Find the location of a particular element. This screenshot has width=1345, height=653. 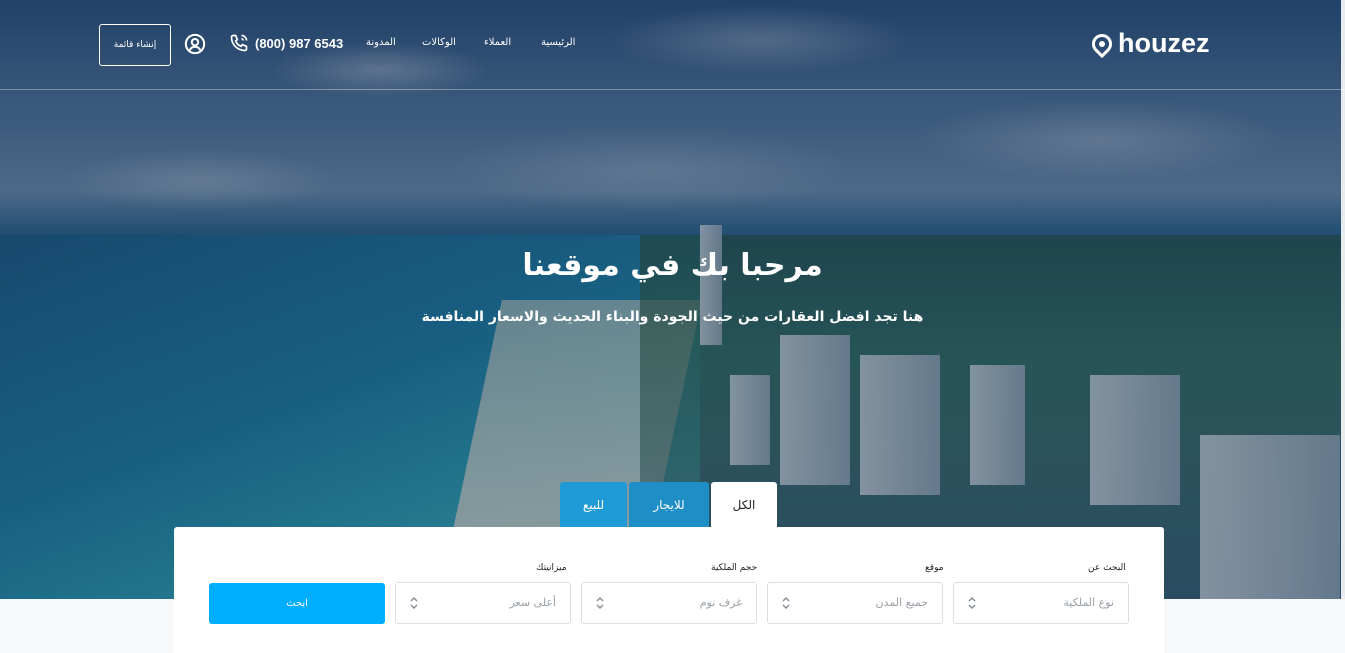

max-price-placeholder: أعلى سعر is located at coordinates (532, 602).